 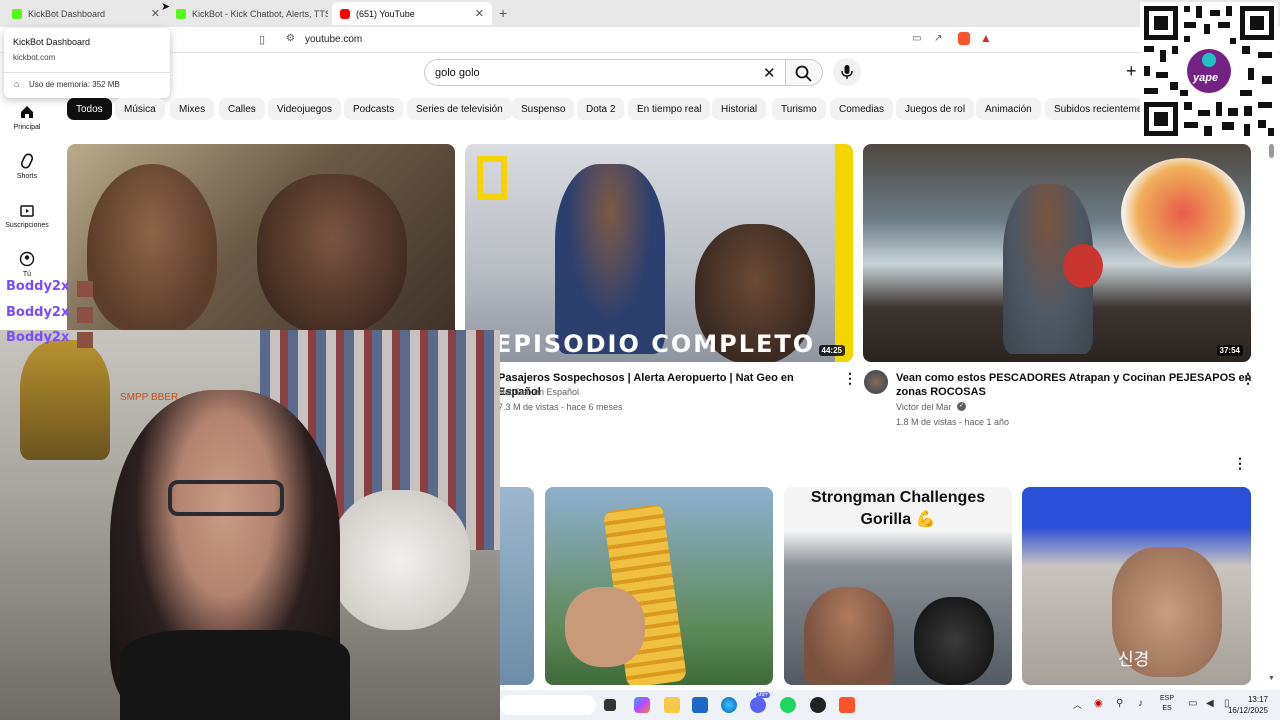 I want to click on tab-kickbot-dashboard: KickBot Dashboard ✕, so click(x=86, y=13).